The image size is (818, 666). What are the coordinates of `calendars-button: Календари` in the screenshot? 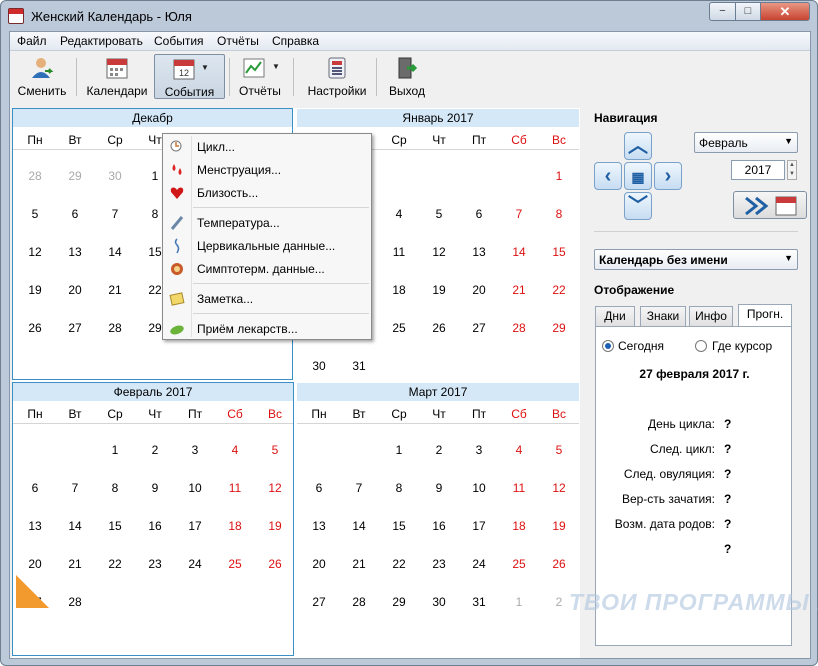 It's located at (117, 76).